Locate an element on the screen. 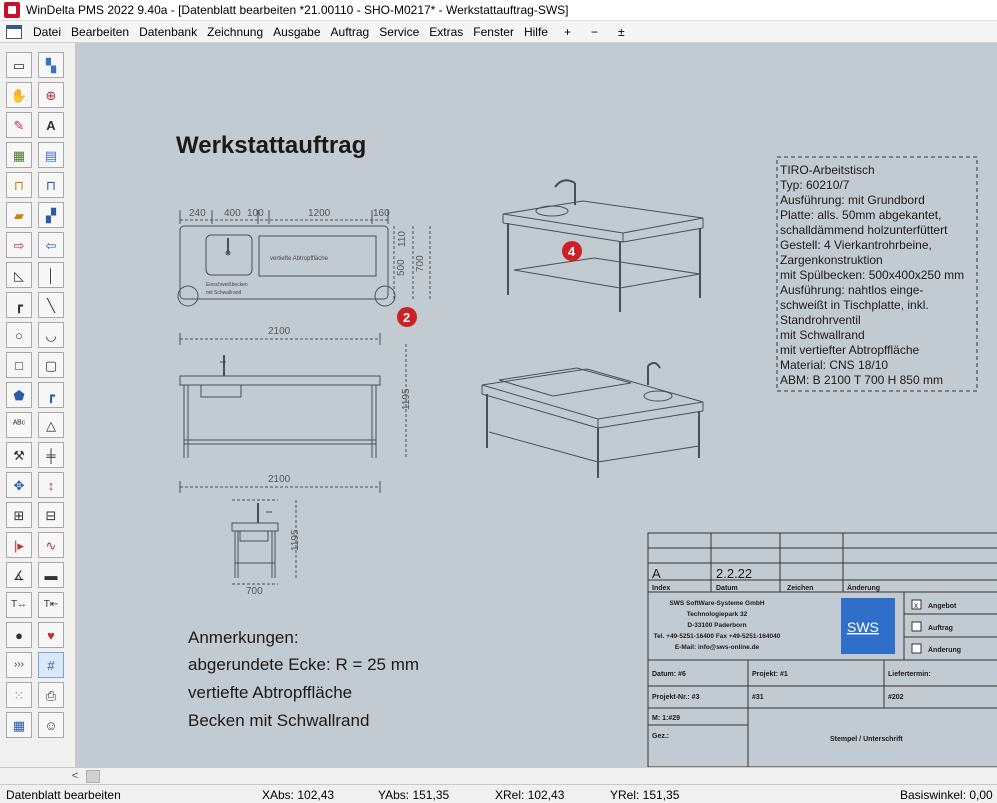 The width and height of the screenshot is (997, 803). app-icon is located at coordinates (12, 10).